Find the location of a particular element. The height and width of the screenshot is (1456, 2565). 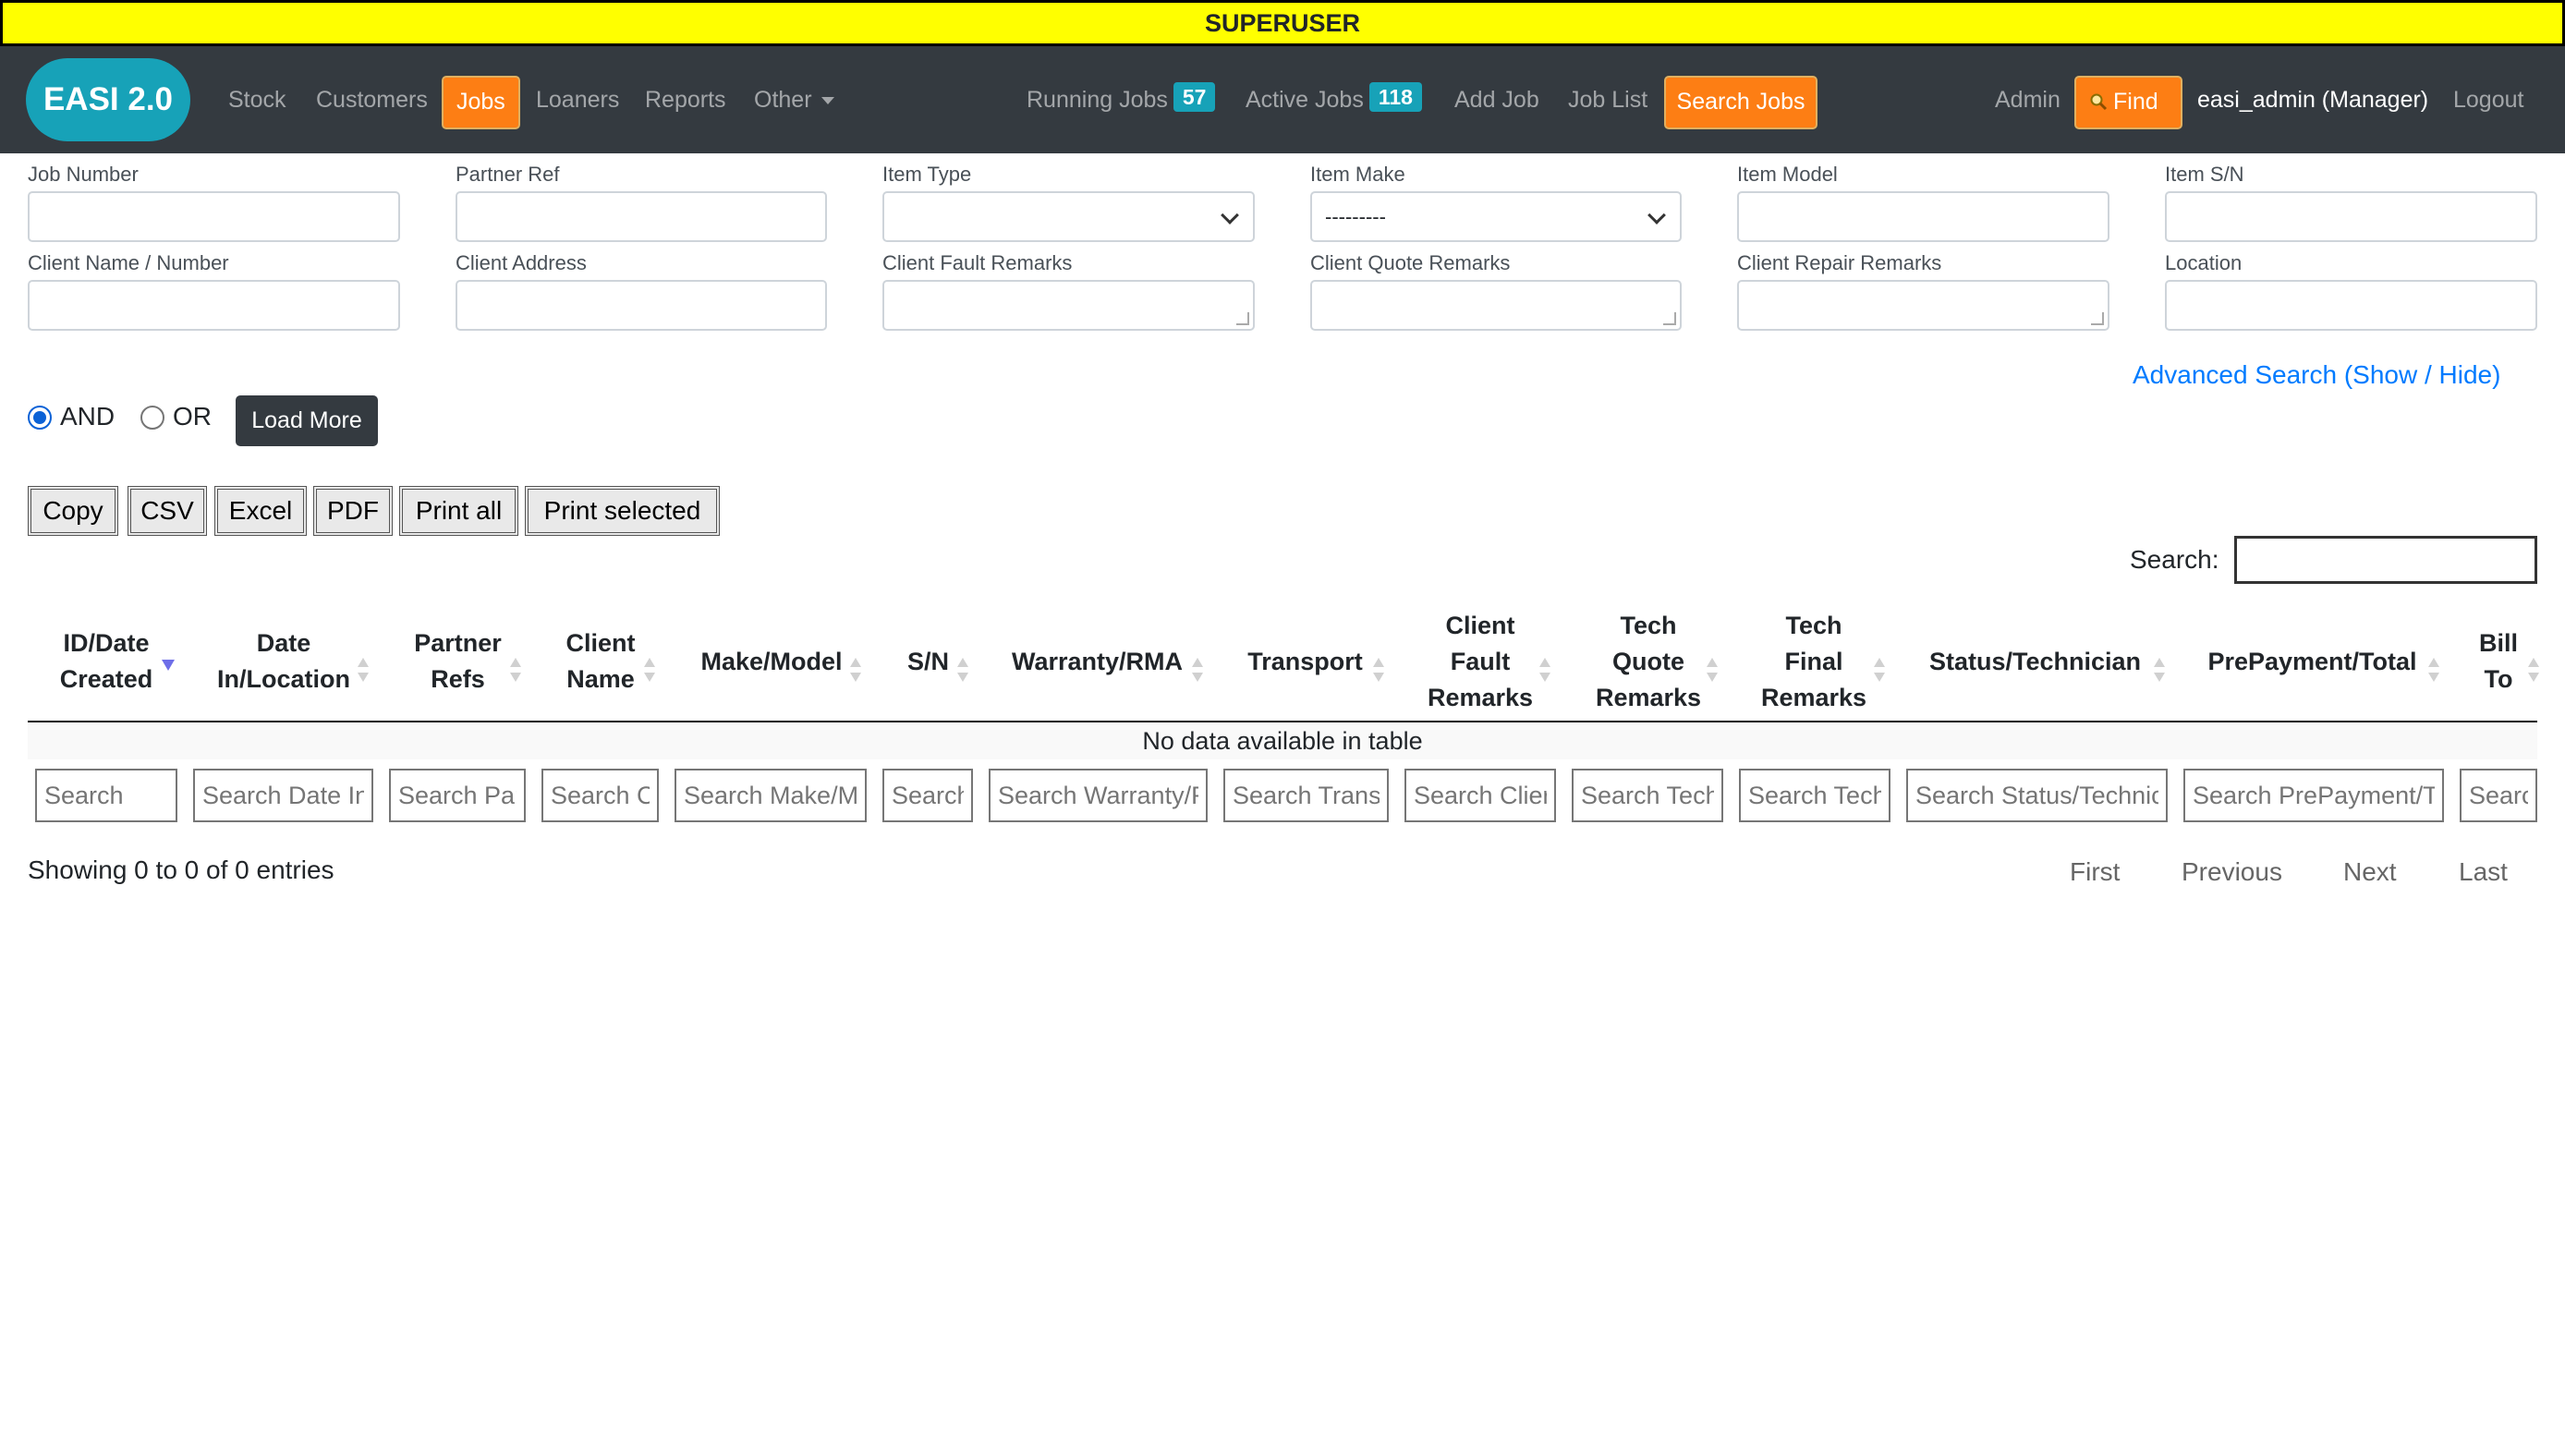

current-user: easi_admin (Manager) is located at coordinates (2312, 102).